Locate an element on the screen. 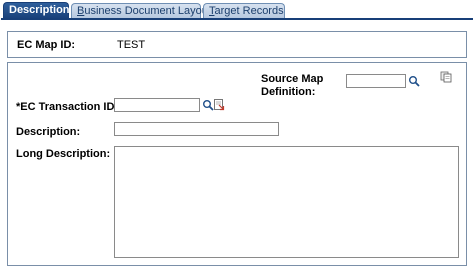 The image size is (474, 271). detail-page-icon is located at coordinates (219, 105).